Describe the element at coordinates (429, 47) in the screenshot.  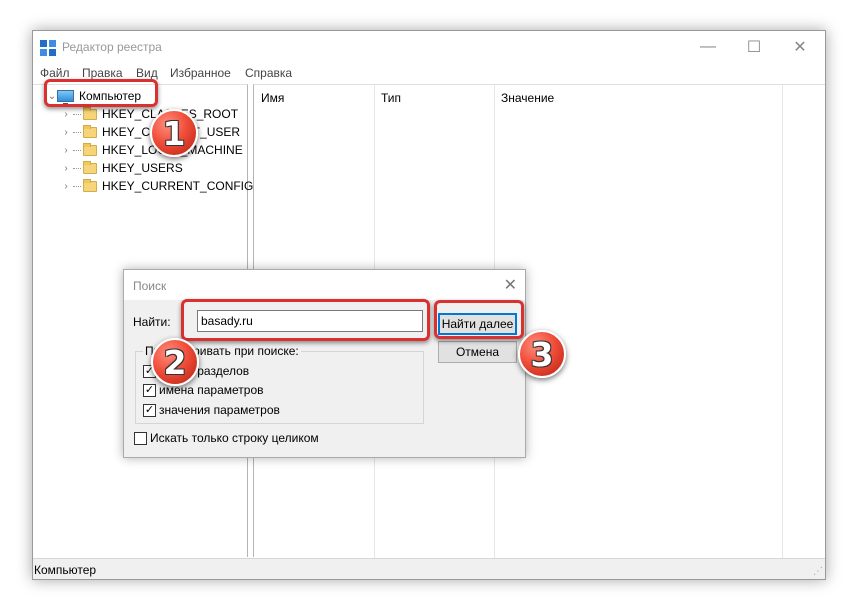
I see `title-bar: Редактор реестра — ☐ ✕` at that location.